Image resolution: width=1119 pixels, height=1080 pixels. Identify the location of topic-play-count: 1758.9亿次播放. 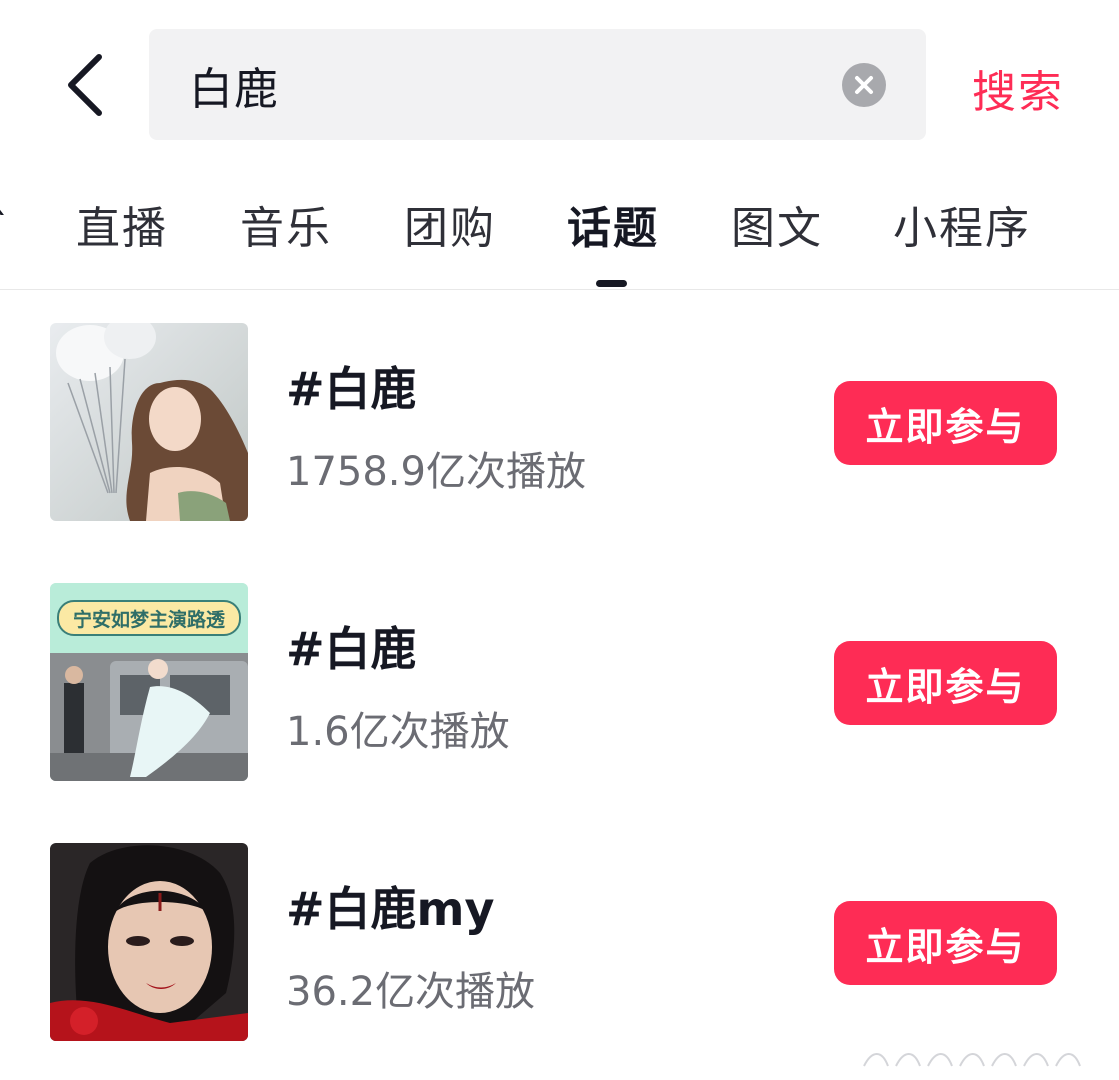
(436, 472).